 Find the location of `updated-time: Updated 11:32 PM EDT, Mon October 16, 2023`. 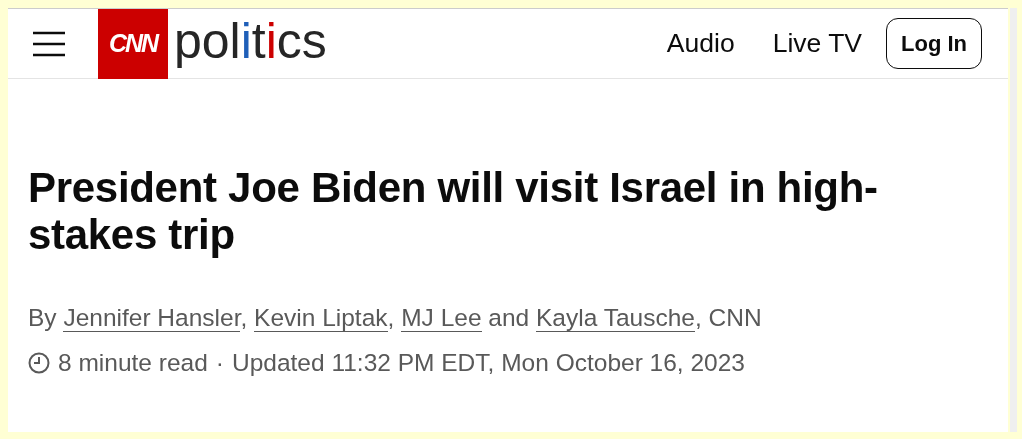

updated-time: Updated 11:32 PM EDT, Mon October 16, 2023 is located at coordinates (488, 362).